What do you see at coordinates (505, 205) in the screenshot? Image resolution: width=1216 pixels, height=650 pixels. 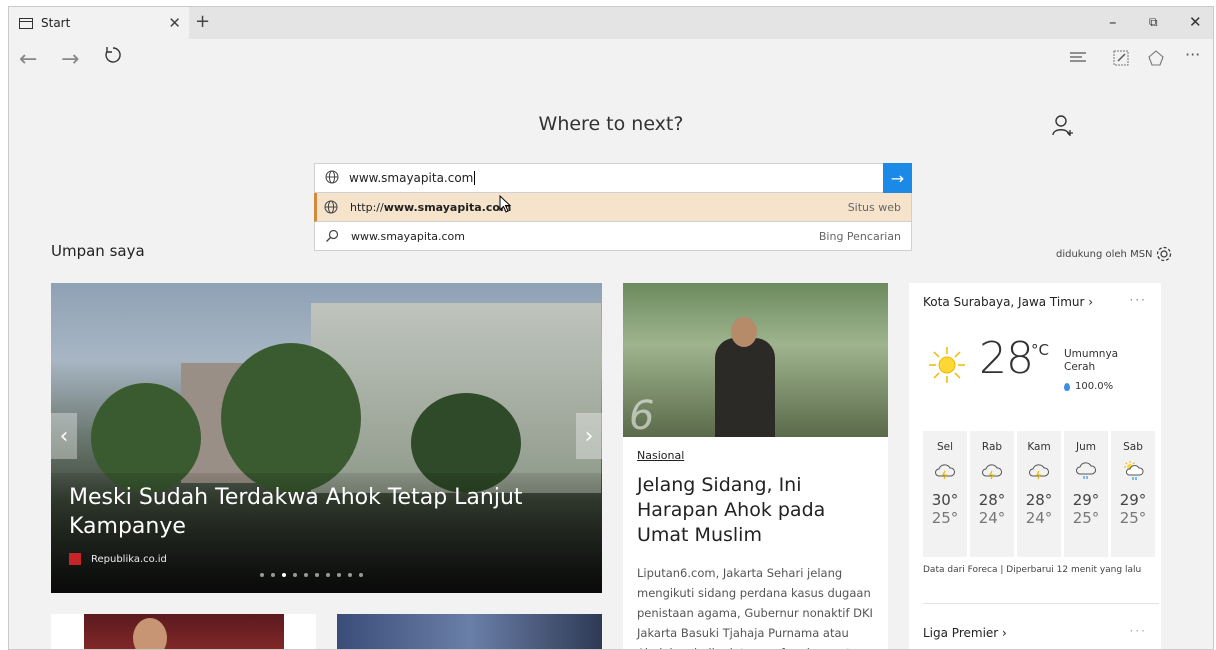 I see `mouse-cursor-icon` at bounding box center [505, 205].